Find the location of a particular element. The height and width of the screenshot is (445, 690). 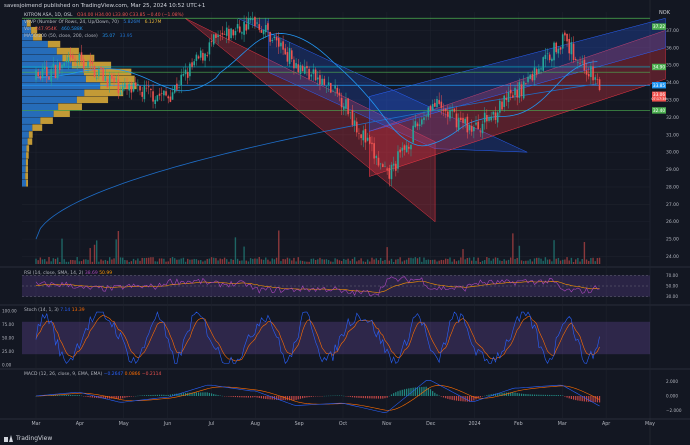

tradingview-brand: TradingView is located at coordinates (28, 438).